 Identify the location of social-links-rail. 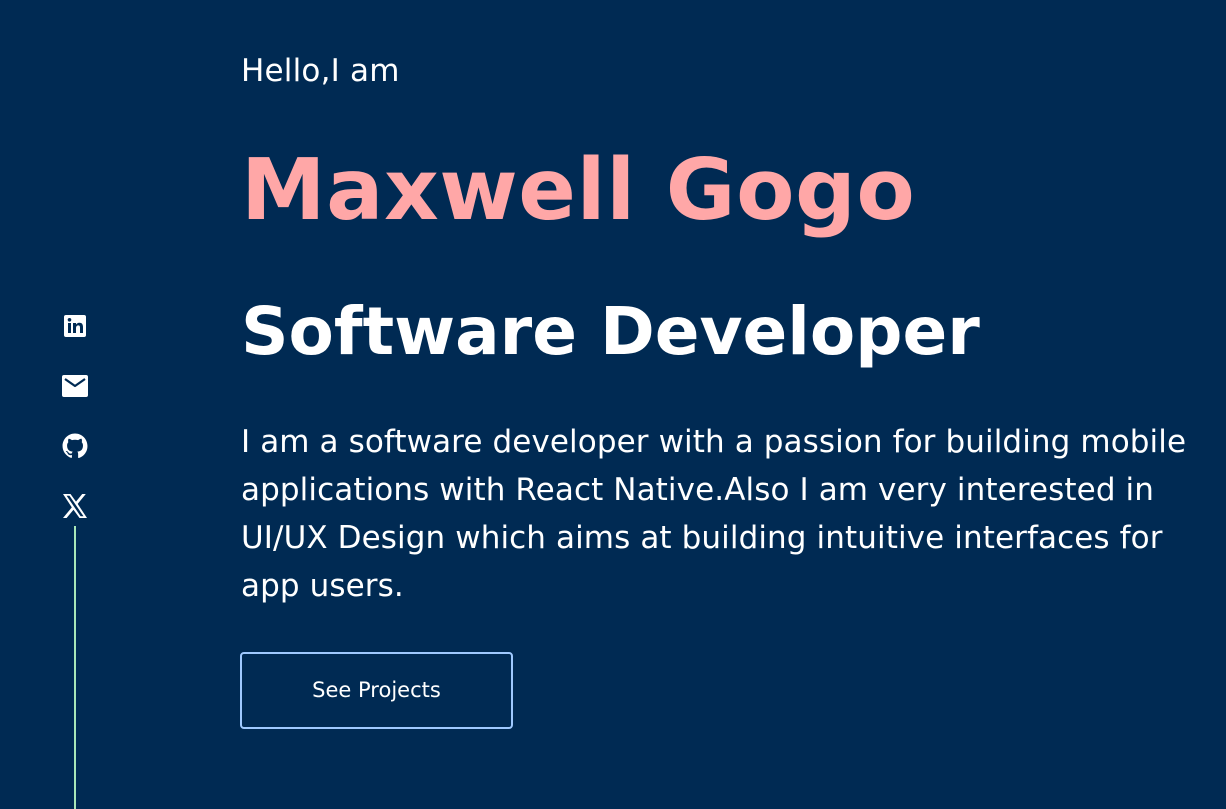
(75, 560).